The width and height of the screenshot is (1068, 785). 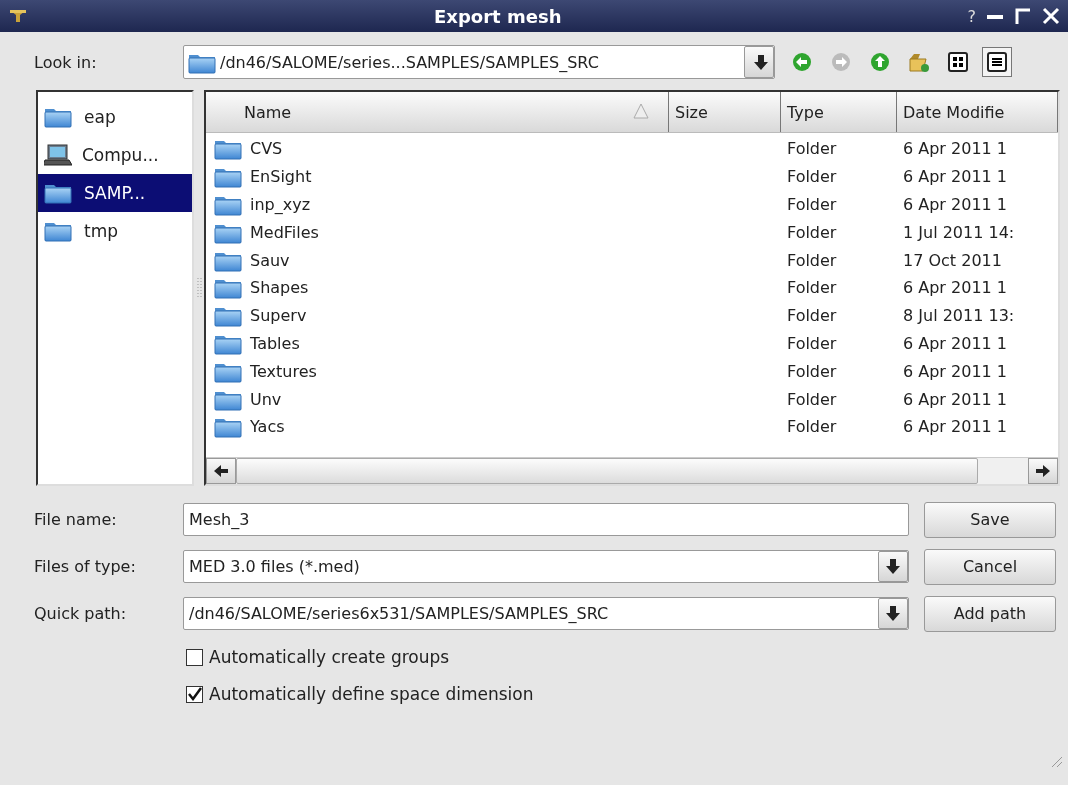 I want to click on dialog-button: Save, so click(x=990, y=519).